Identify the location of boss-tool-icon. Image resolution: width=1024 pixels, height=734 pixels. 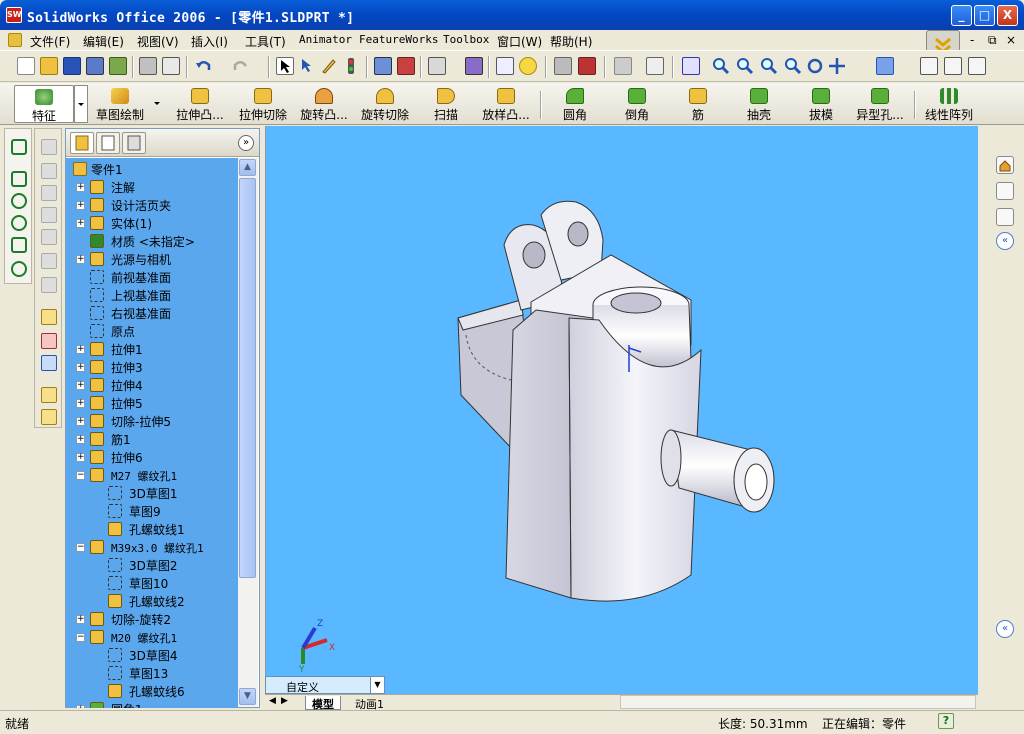
(19, 179).